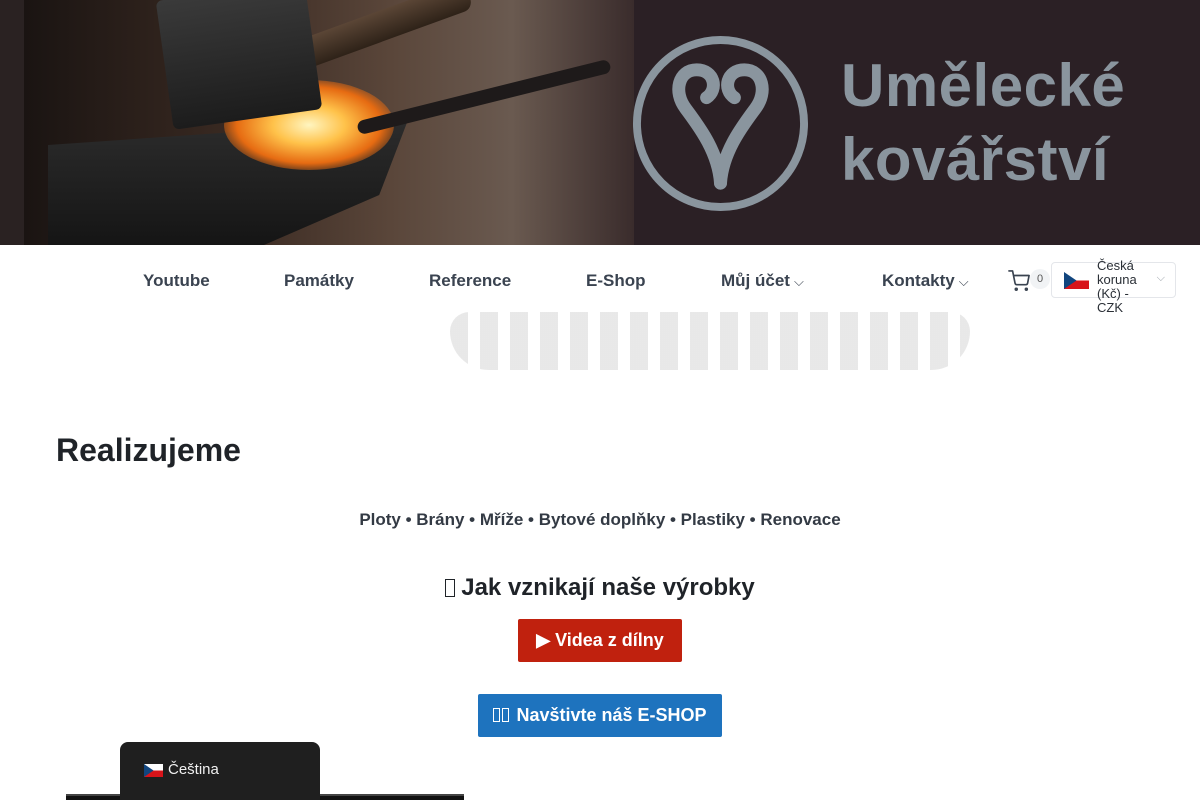  I want to click on nav-item-muj-ucet: Můj účet ⌵, so click(762, 281).